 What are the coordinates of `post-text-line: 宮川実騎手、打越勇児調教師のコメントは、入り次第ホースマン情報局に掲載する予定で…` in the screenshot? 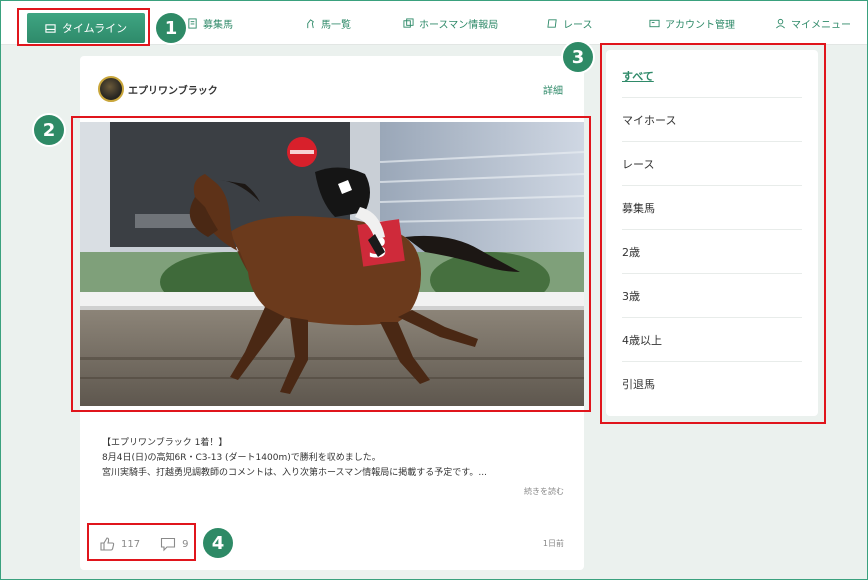 It's located at (294, 473).